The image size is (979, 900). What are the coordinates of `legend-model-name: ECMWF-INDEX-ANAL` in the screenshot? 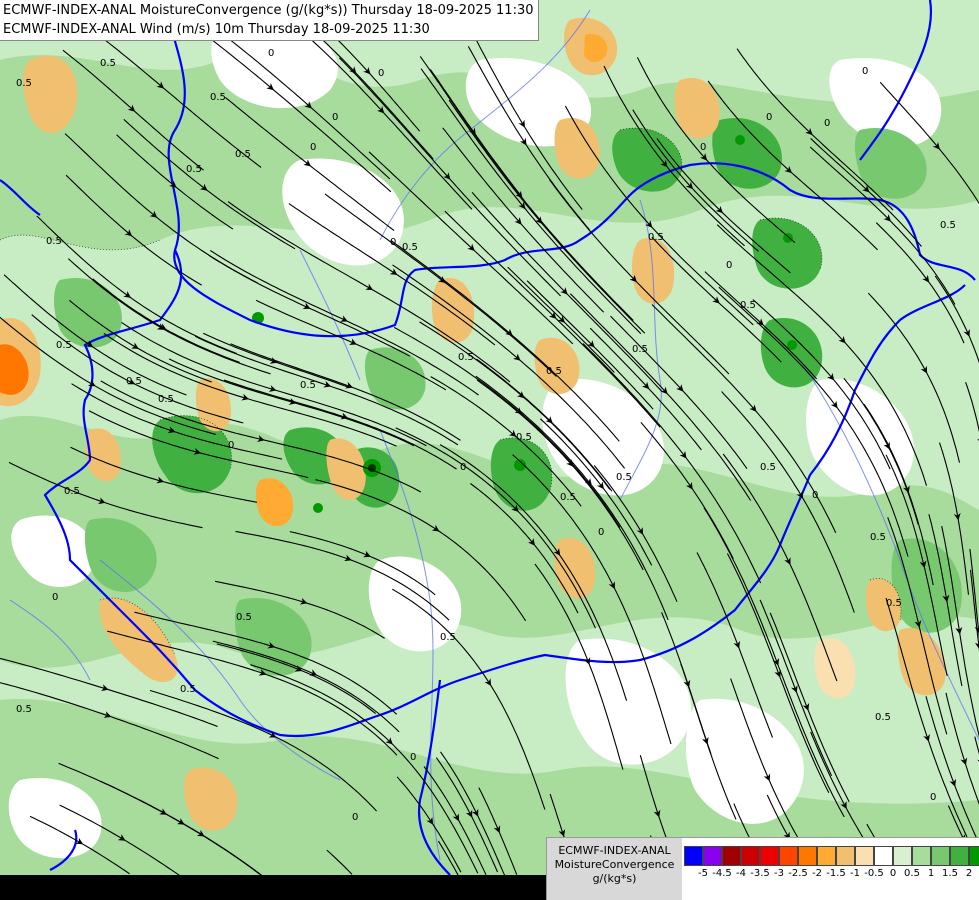 It's located at (614, 850).